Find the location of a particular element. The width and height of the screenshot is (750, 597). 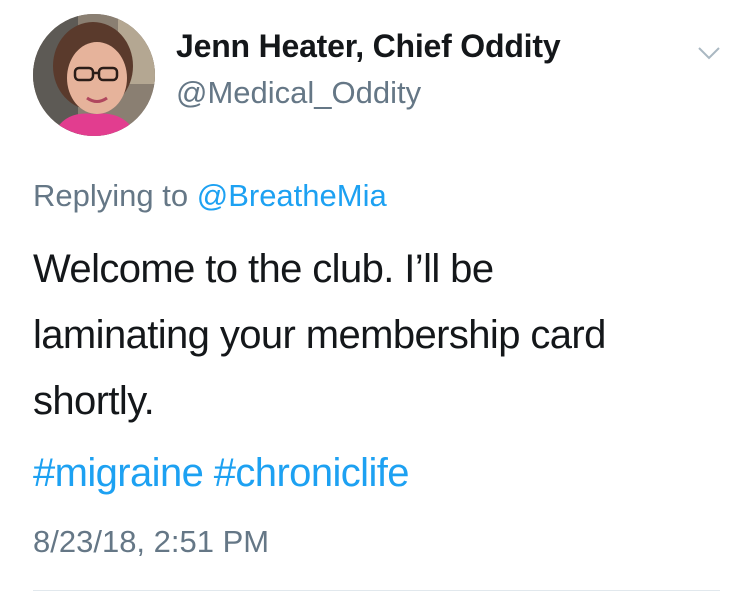

replying-to: Replying to @BreatheMia is located at coordinates (210, 196).